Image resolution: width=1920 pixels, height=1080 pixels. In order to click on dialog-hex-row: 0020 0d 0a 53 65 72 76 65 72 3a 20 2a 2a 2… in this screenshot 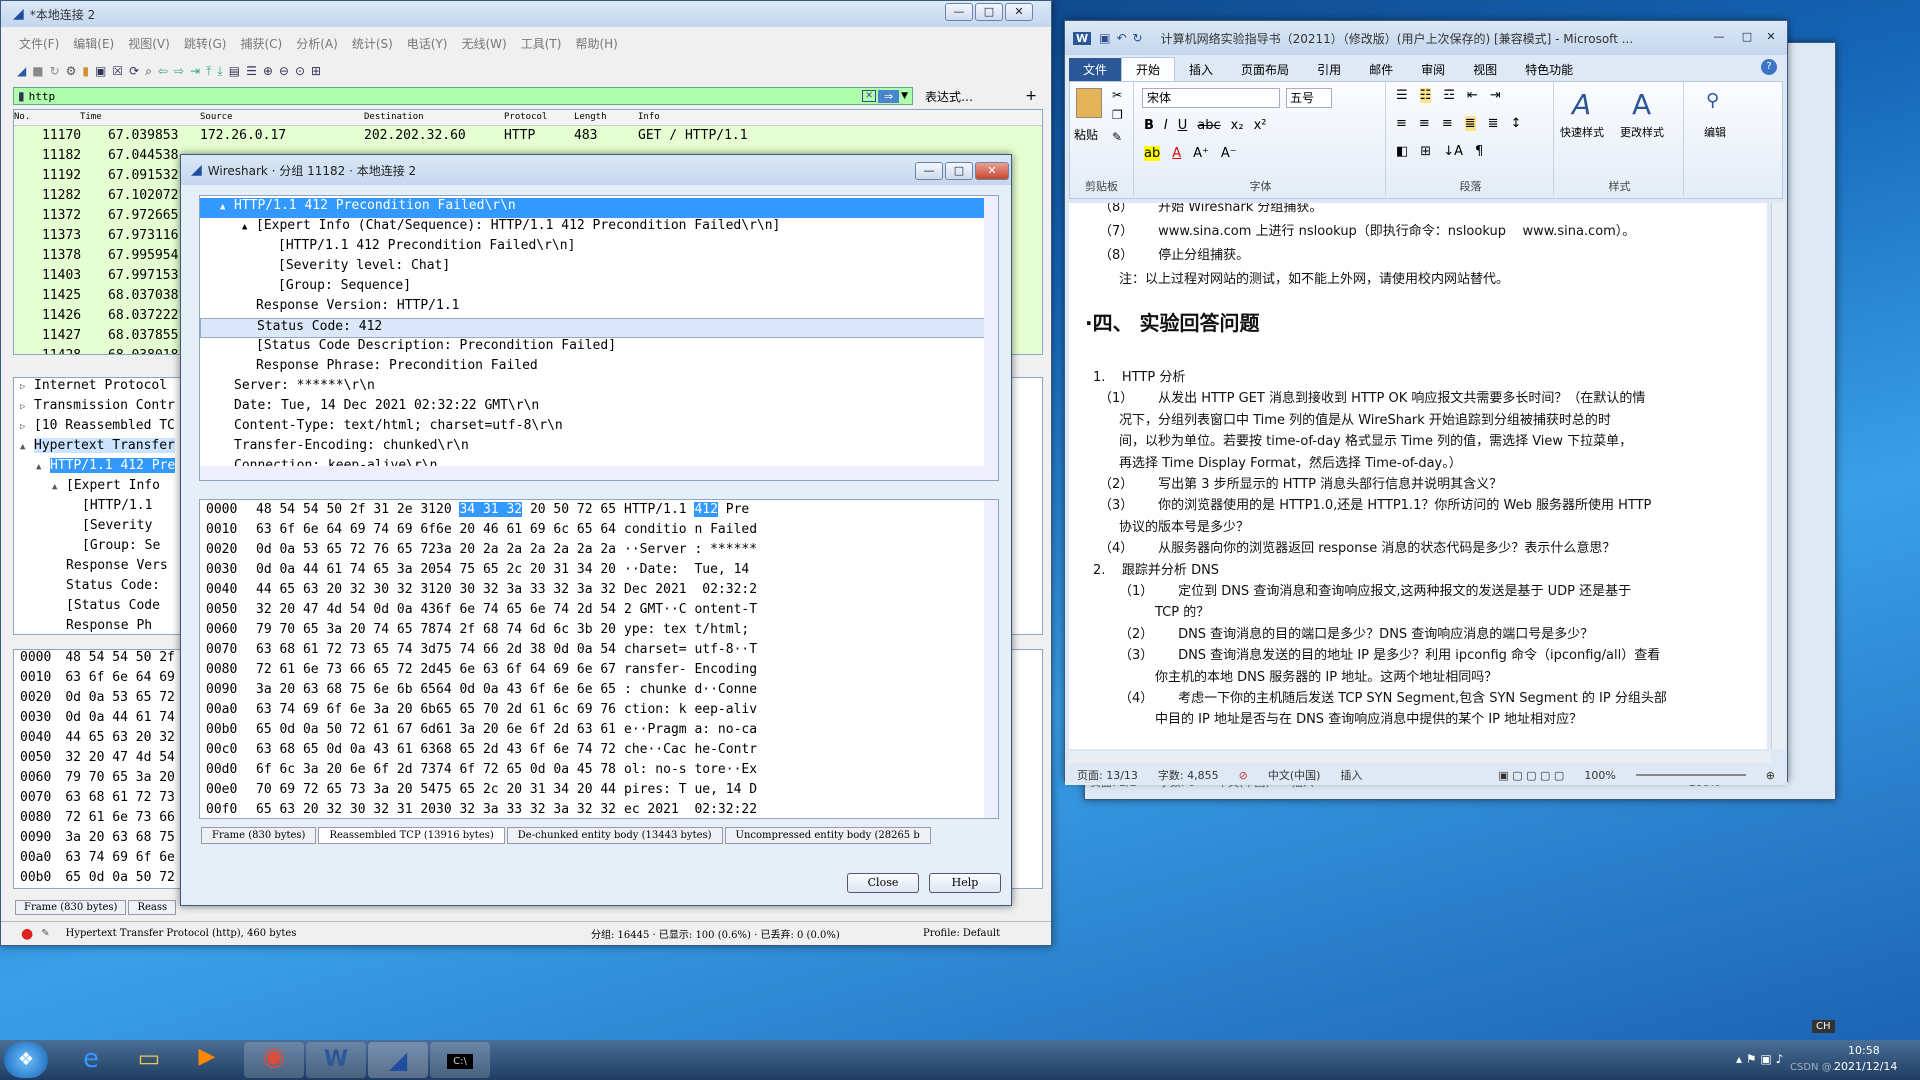, I will do `click(599, 552)`.